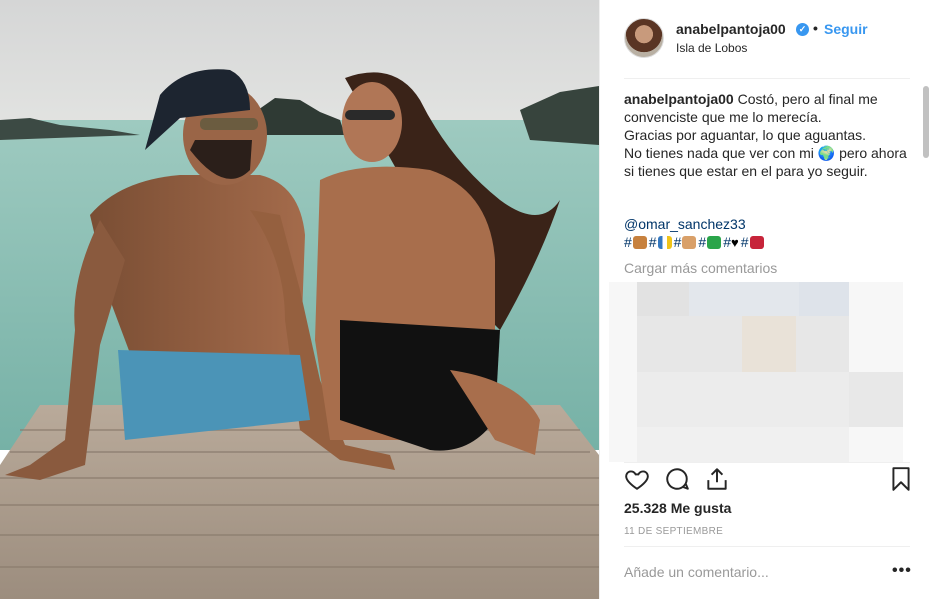 The height and width of the screenshot is (599, 931). I want to click on hashtag-2: #, so click(660, 242).